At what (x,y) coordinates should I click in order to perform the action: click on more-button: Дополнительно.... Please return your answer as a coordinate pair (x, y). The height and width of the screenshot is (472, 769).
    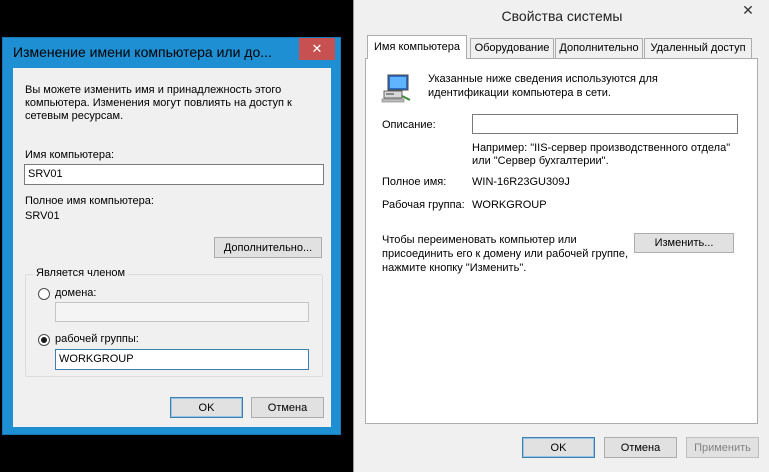
    Looking at the image, I should click on (268, 247).